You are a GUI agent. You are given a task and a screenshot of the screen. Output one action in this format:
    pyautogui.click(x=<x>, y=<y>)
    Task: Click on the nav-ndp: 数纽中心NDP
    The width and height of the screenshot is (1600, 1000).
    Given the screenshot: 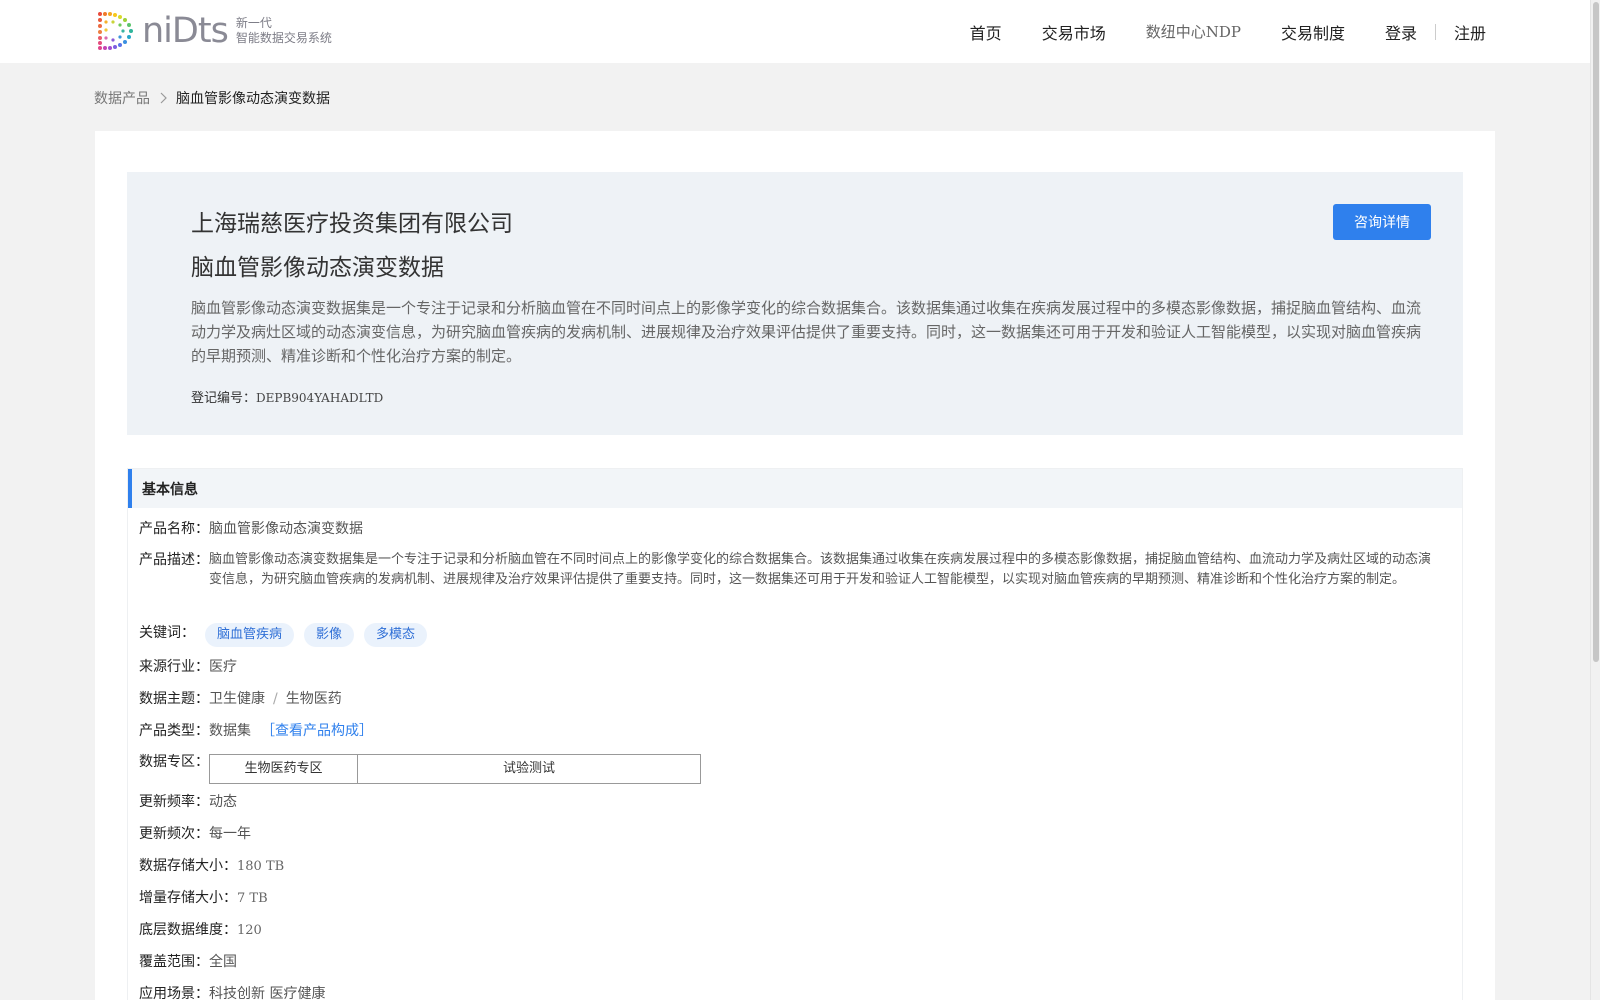 What is the action you would take?
    pyautogui.click(x=1193, y=31)
    